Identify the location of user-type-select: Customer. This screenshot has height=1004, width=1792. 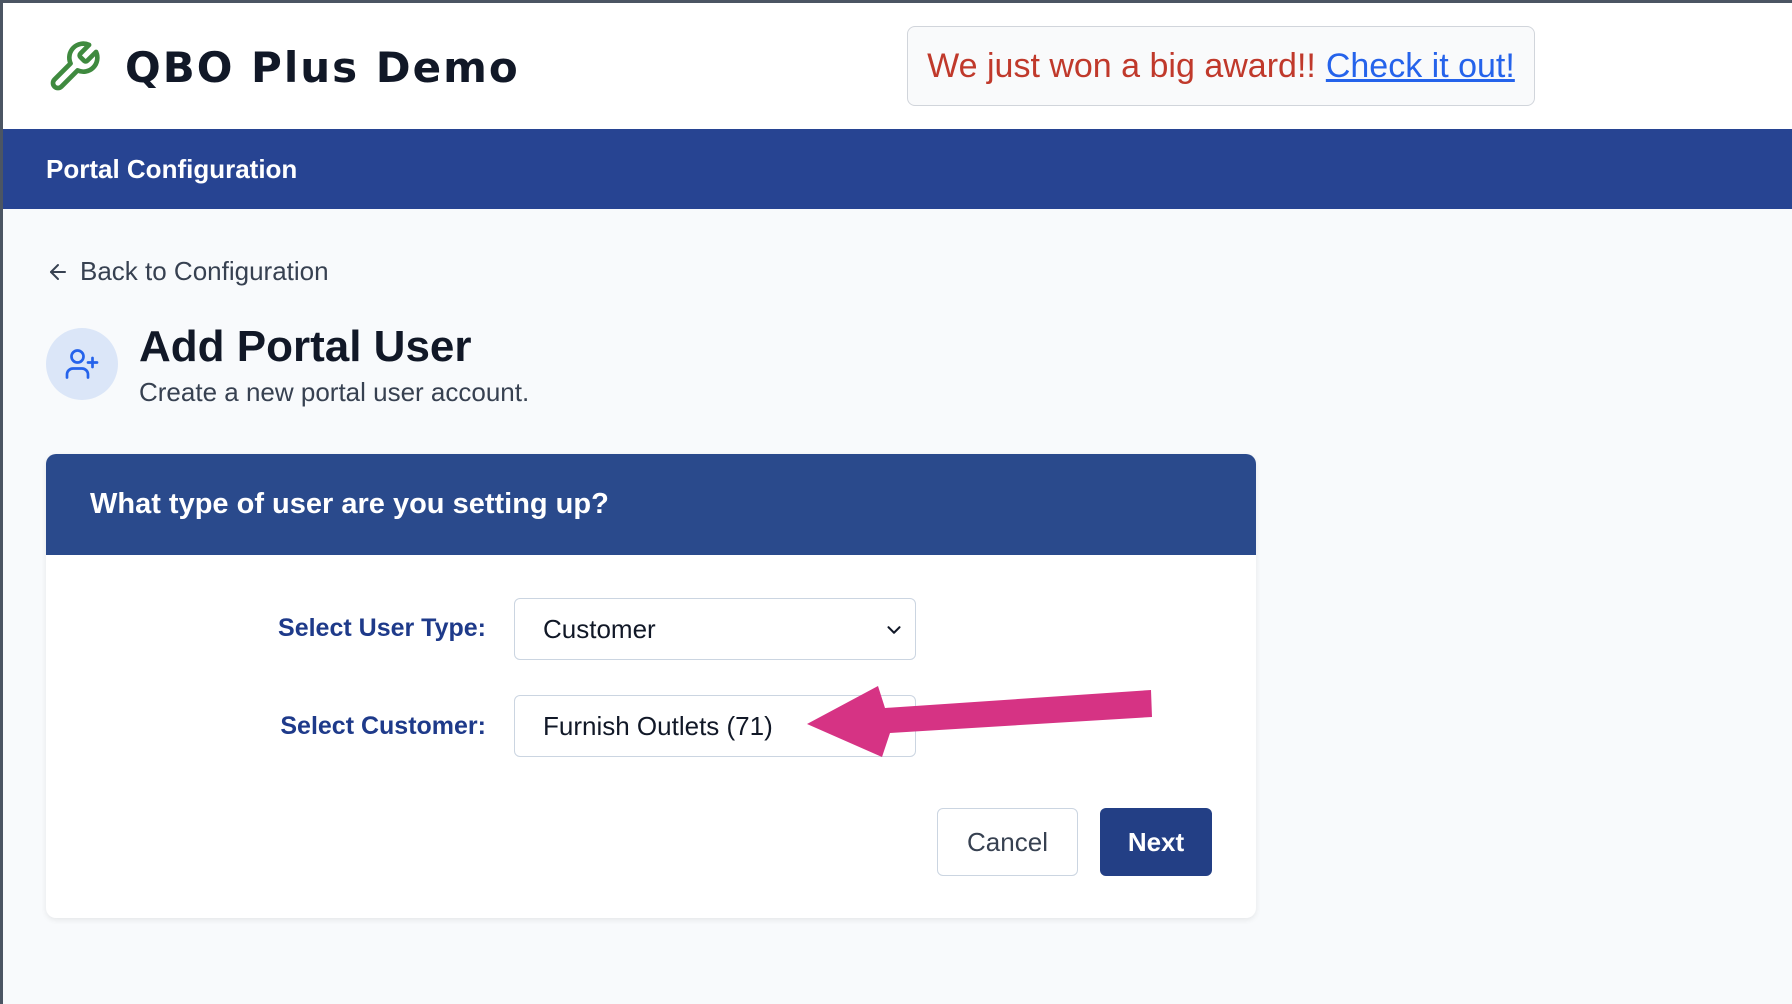
(715, 629).